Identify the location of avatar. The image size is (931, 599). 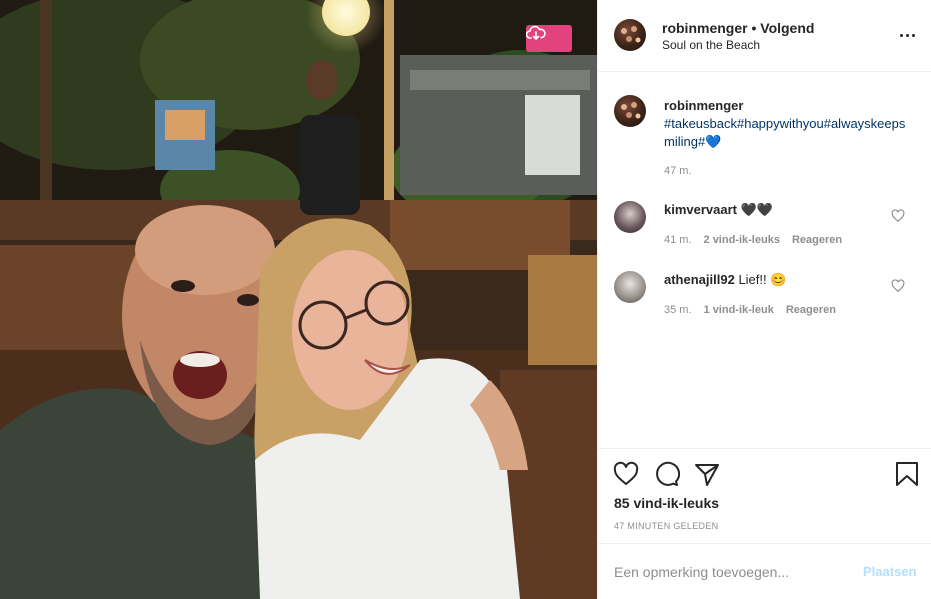
(630, 35).